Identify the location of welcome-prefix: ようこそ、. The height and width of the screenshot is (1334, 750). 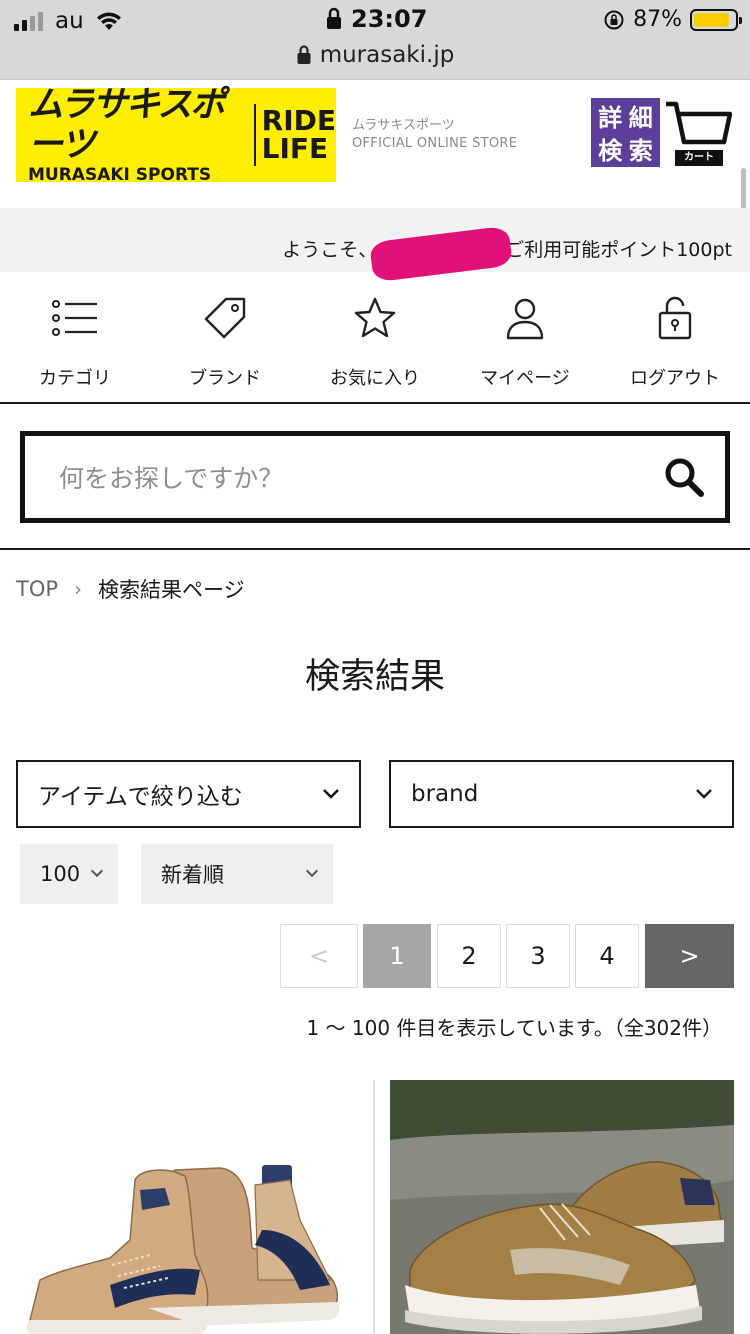
(330, 249).